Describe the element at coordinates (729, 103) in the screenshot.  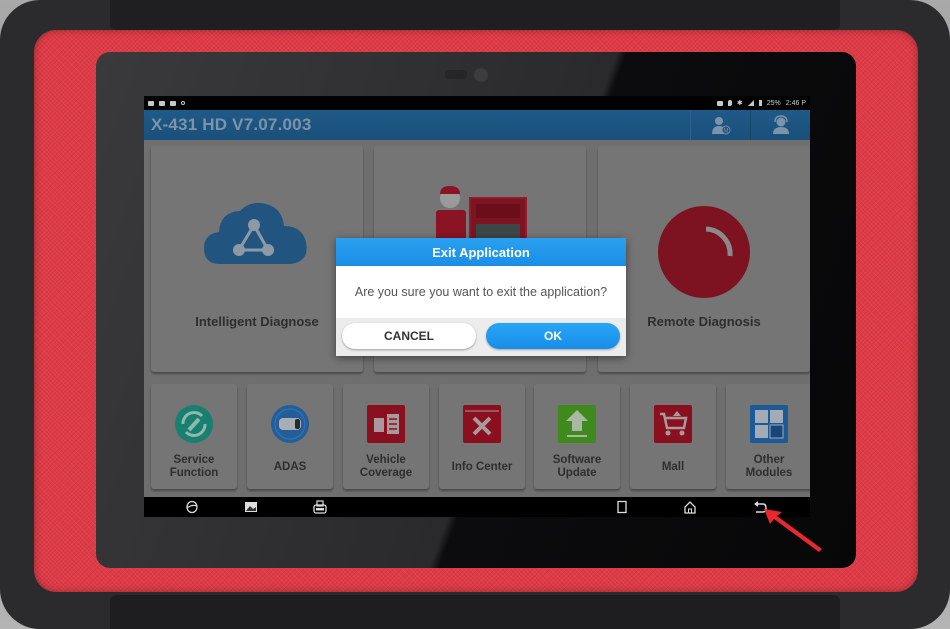
I see `location-icon` at that location.